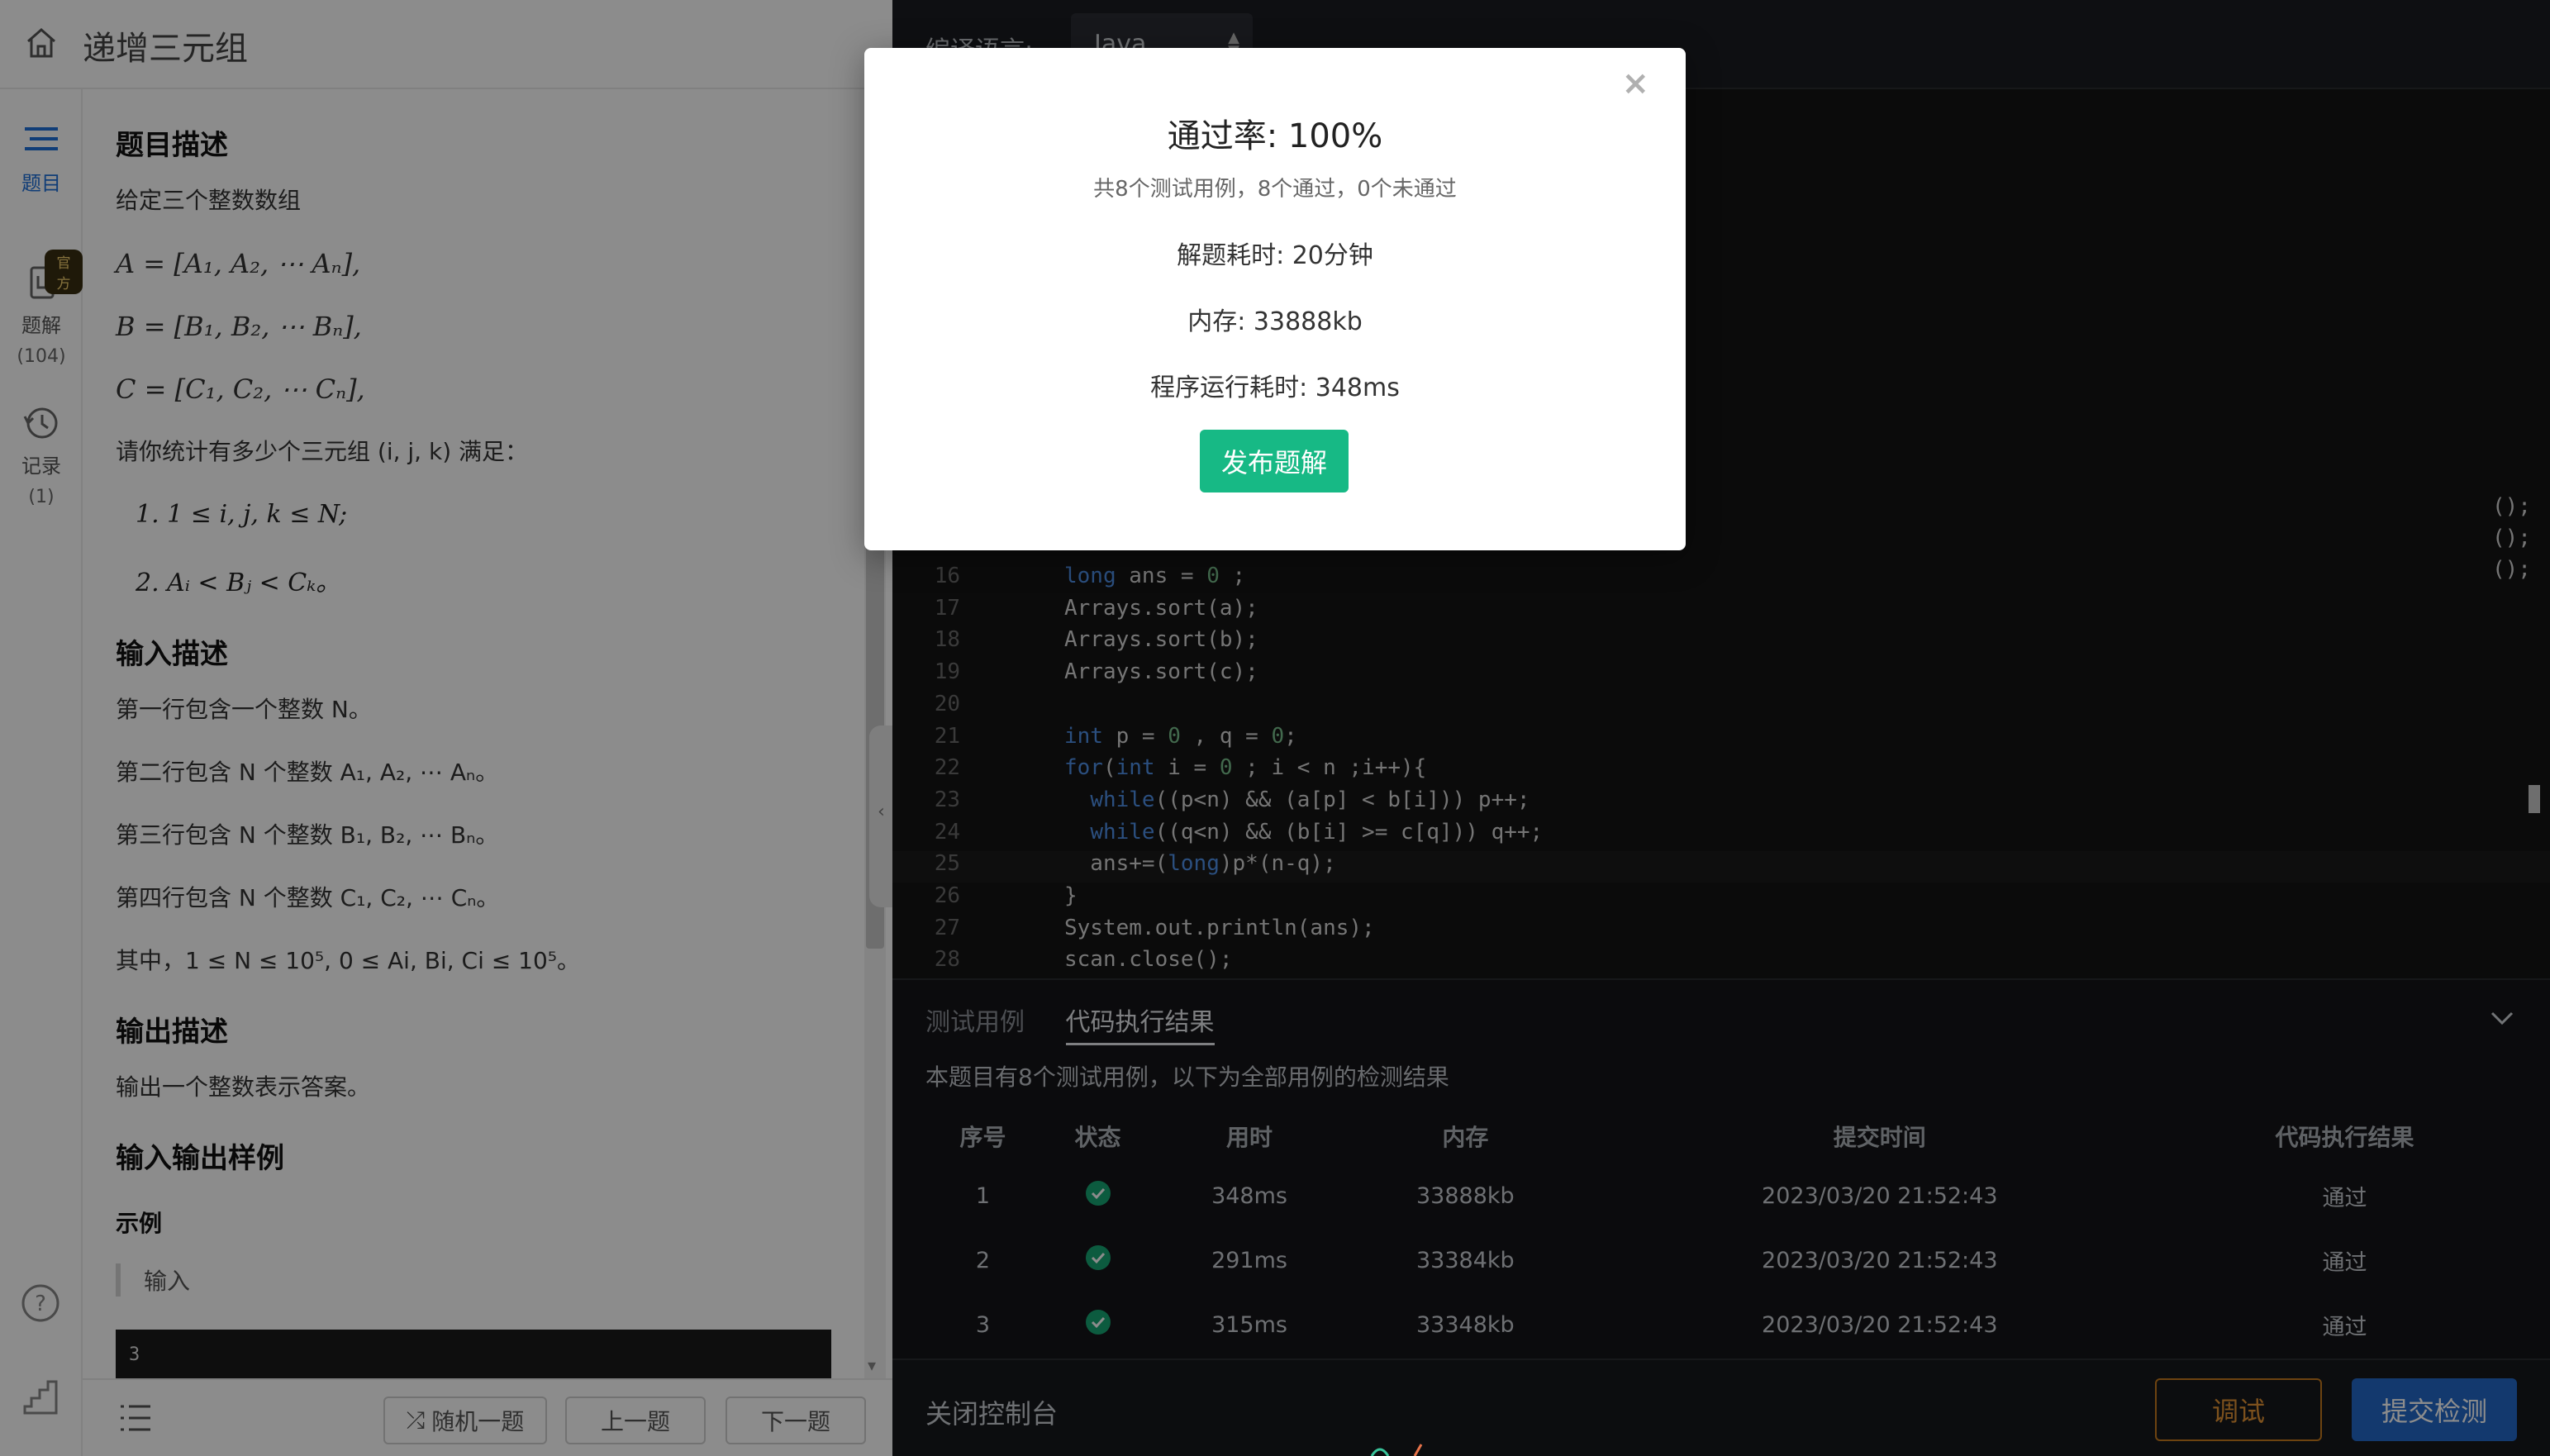 This screenshot has height=1456, width=2550. Describe the element at coordinates (1275, 388) in the screenshot. I see `run-time: 程序运行耗时: 348ms` at that location.